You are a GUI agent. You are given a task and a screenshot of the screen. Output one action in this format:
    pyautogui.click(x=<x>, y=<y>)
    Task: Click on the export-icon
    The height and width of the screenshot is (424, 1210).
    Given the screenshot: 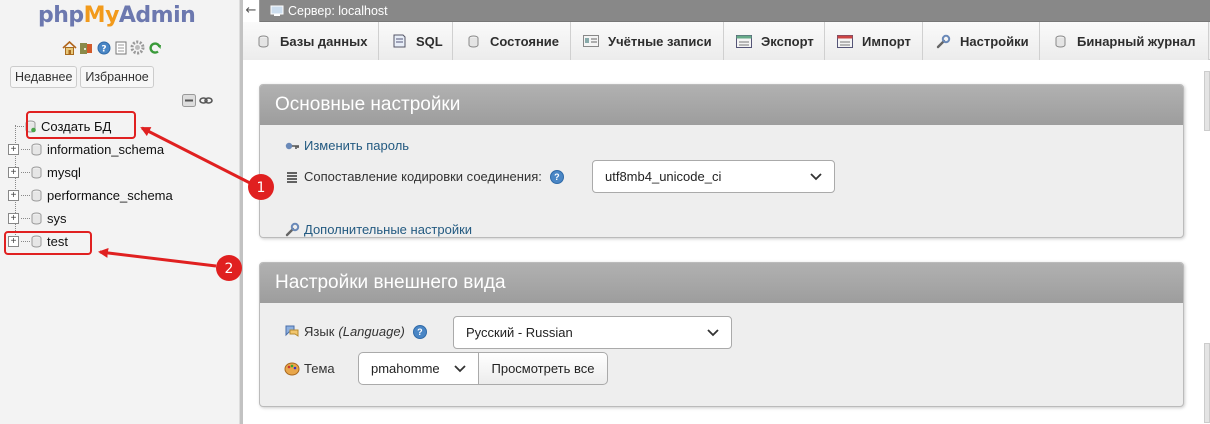 What is the action you would take?
    pyautogui.click(x=744, y=41)
    